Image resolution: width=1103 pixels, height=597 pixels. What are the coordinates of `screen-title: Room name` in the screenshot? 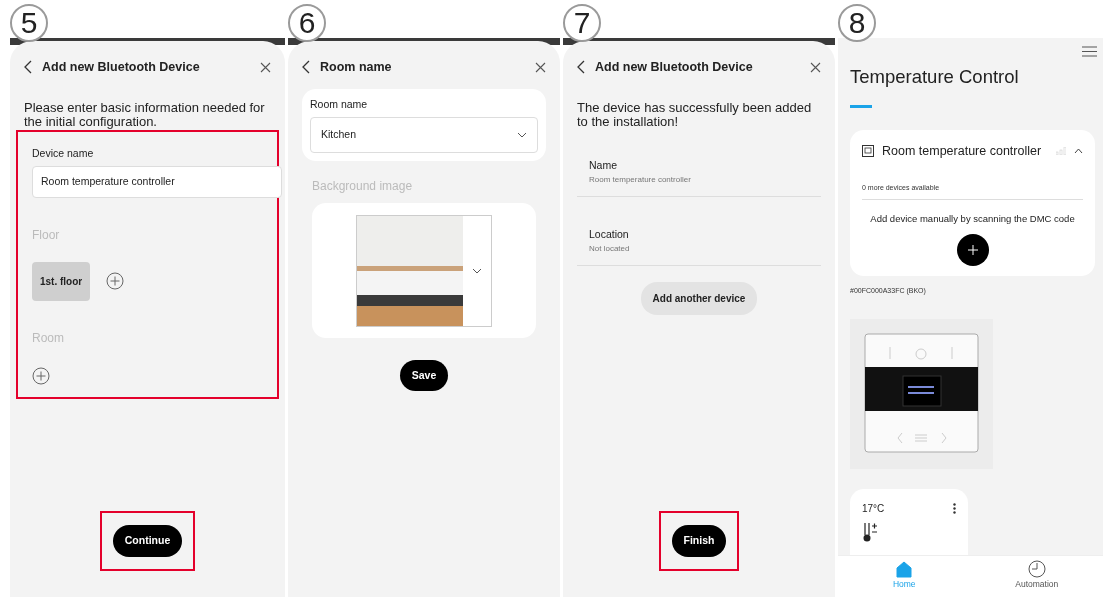 It's located at (356, 67).